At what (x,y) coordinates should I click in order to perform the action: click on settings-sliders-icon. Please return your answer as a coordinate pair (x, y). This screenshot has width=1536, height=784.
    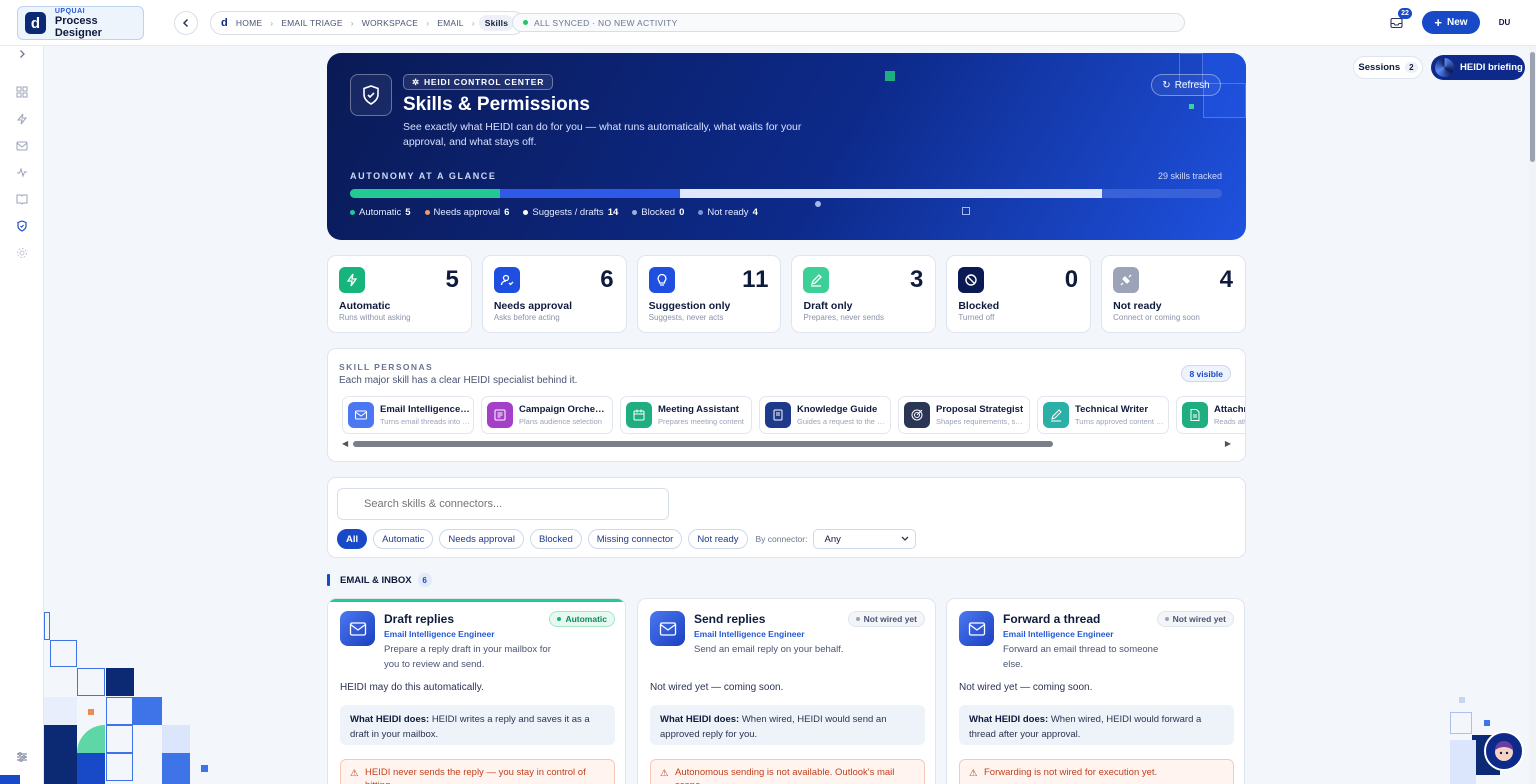
    Looking at the image, I should click on (22, 757).